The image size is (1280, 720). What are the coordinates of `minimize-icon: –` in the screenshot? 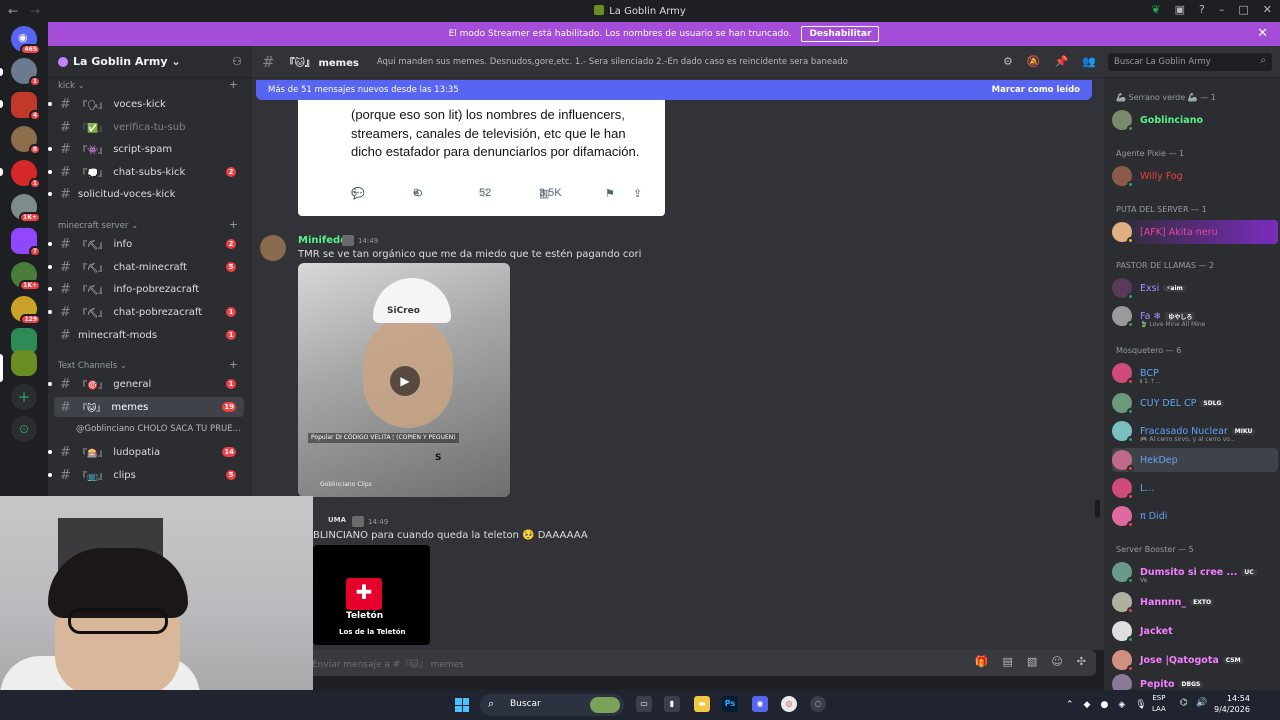 It's located at (1222, 9).